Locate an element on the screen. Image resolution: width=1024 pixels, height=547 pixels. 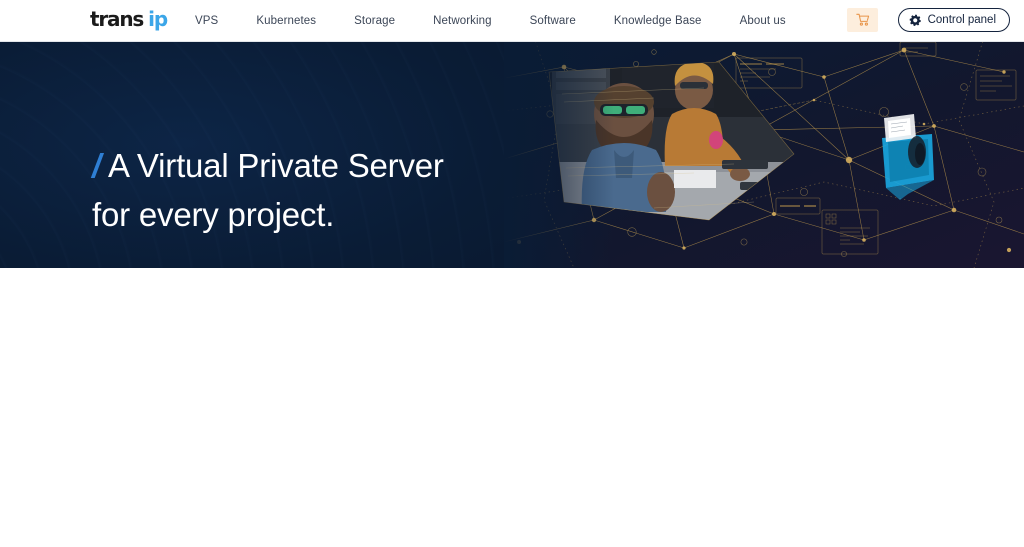
shopping-cart-icon is located at coordinates (862, 19).